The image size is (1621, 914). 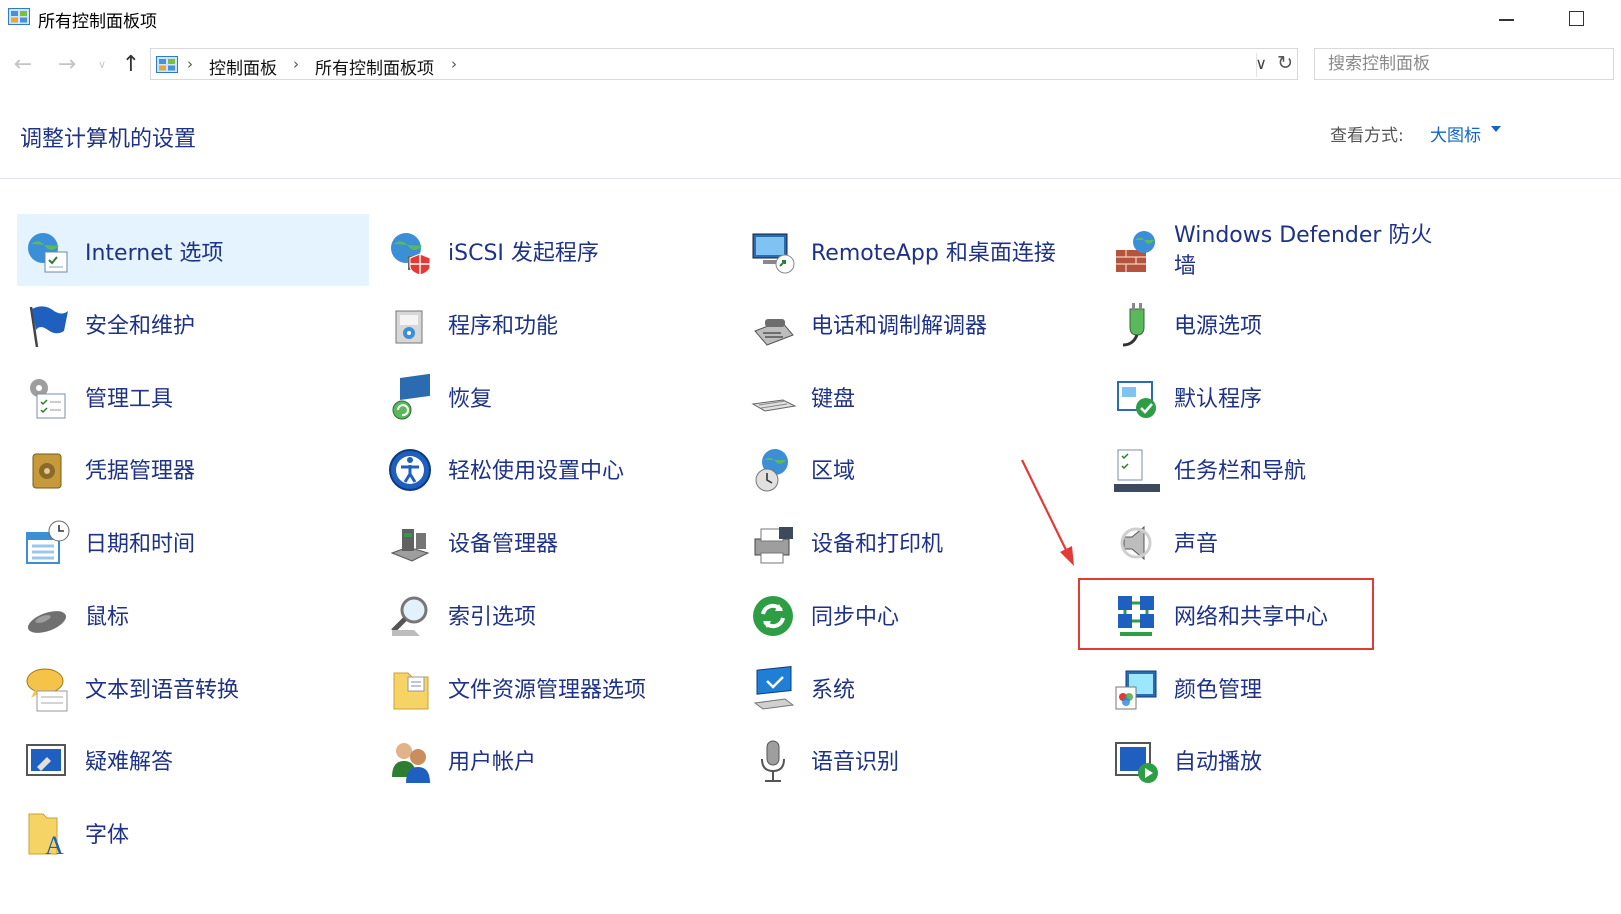 What do you see at coordinates (855, 762) in the screenshot?
I see `item-label: 语音识别` at bounding box center [855, 762].